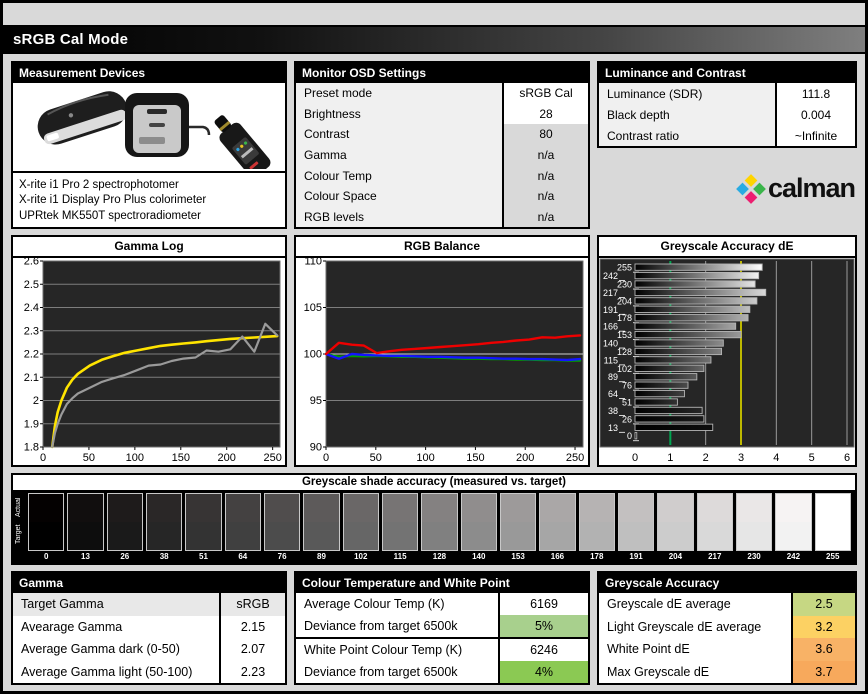 The width and height of the screenshot is (868, 694). Describe the element at coordinates (31, 263) in the screenshot. I see `svg-text: 2.6` at that location.